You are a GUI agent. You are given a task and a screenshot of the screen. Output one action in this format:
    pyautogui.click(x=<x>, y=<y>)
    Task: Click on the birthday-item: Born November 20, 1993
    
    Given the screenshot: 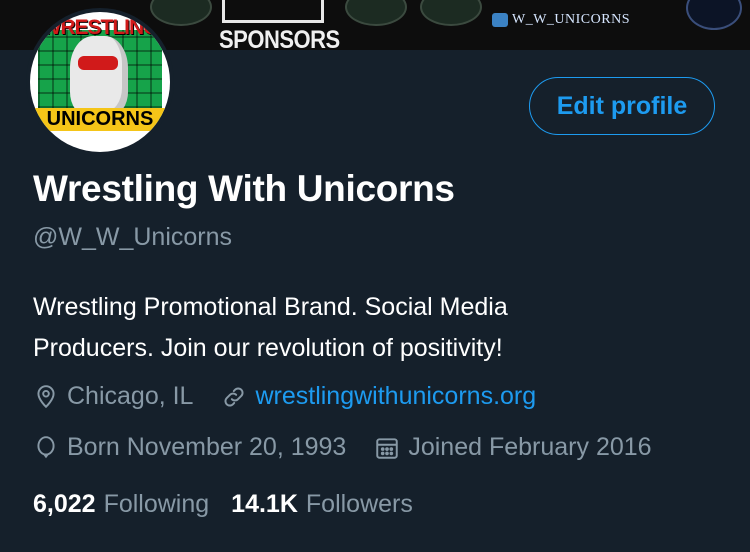 What is the action you would take?
    pyautogui.click(x=189, y=447)
    